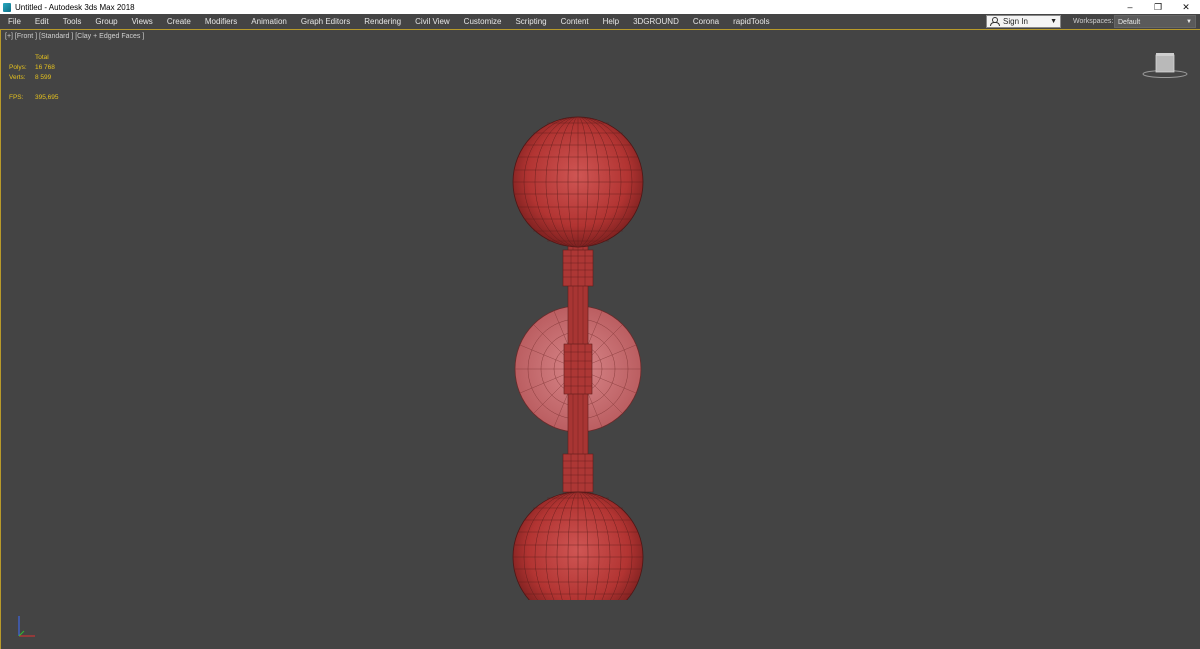 The image size is (1200, 649). What do you see at coordinates (1015, 21) in the screenshot?
I see `sign-in-label: Sign In` at bounding box center [1015, 21].